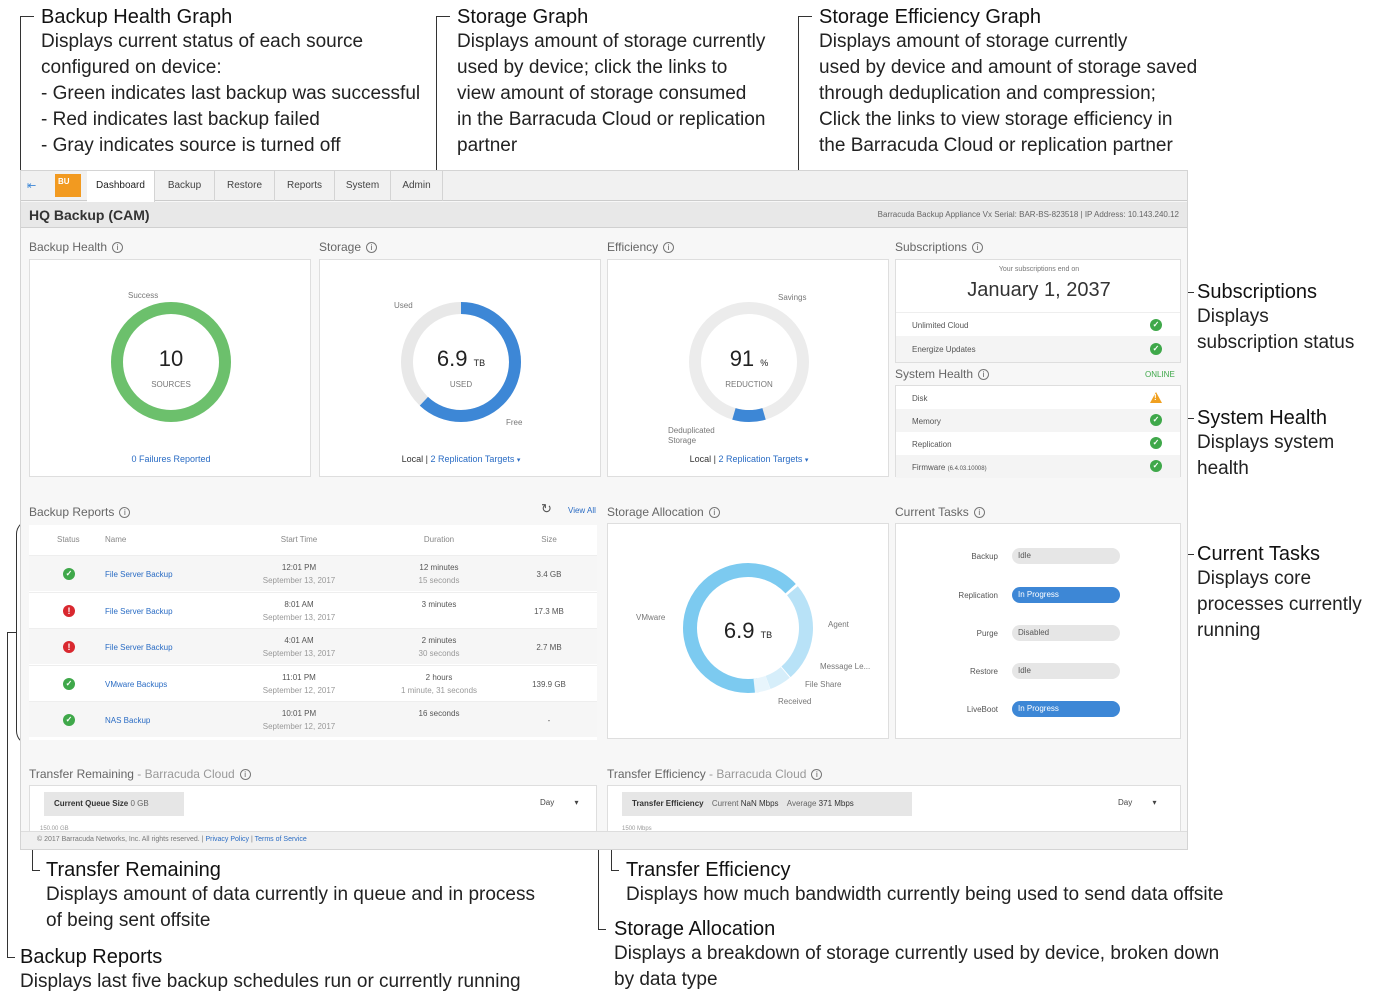 This screenshot has width=1375, height=997. What do you see at coordinates (759, 803) in the screenshot?
I see `current-value: NaN Mbps` at bounding box center [759, 803].